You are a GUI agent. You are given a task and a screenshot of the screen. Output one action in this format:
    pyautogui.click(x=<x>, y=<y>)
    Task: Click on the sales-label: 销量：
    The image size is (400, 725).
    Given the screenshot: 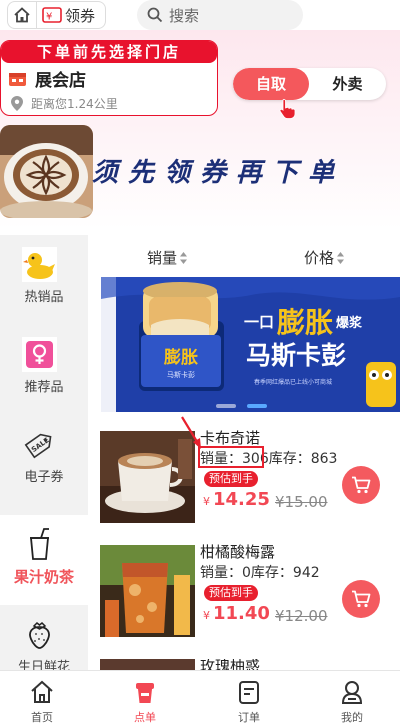 What is the action you would take?
    pyautogui.click(x=221, y=573)
    